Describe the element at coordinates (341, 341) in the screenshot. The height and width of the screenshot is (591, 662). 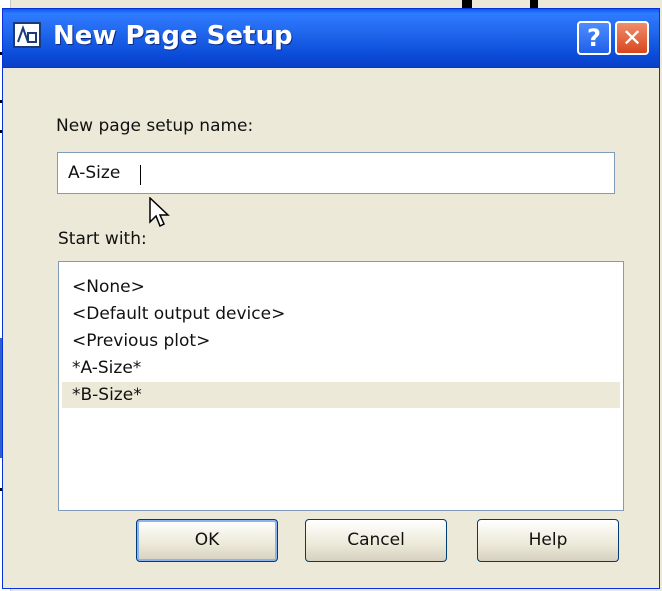
I see `list-item: <Previous plot>` at that location.